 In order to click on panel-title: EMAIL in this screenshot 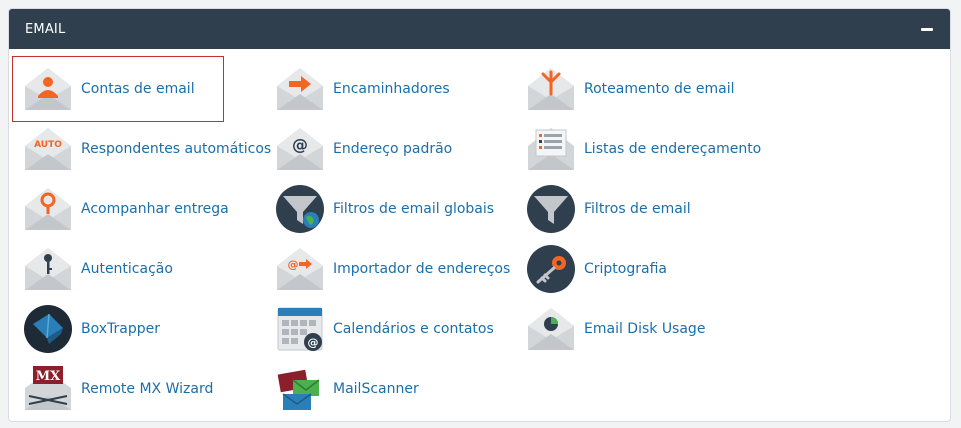, I will do `click(45, 29)`.